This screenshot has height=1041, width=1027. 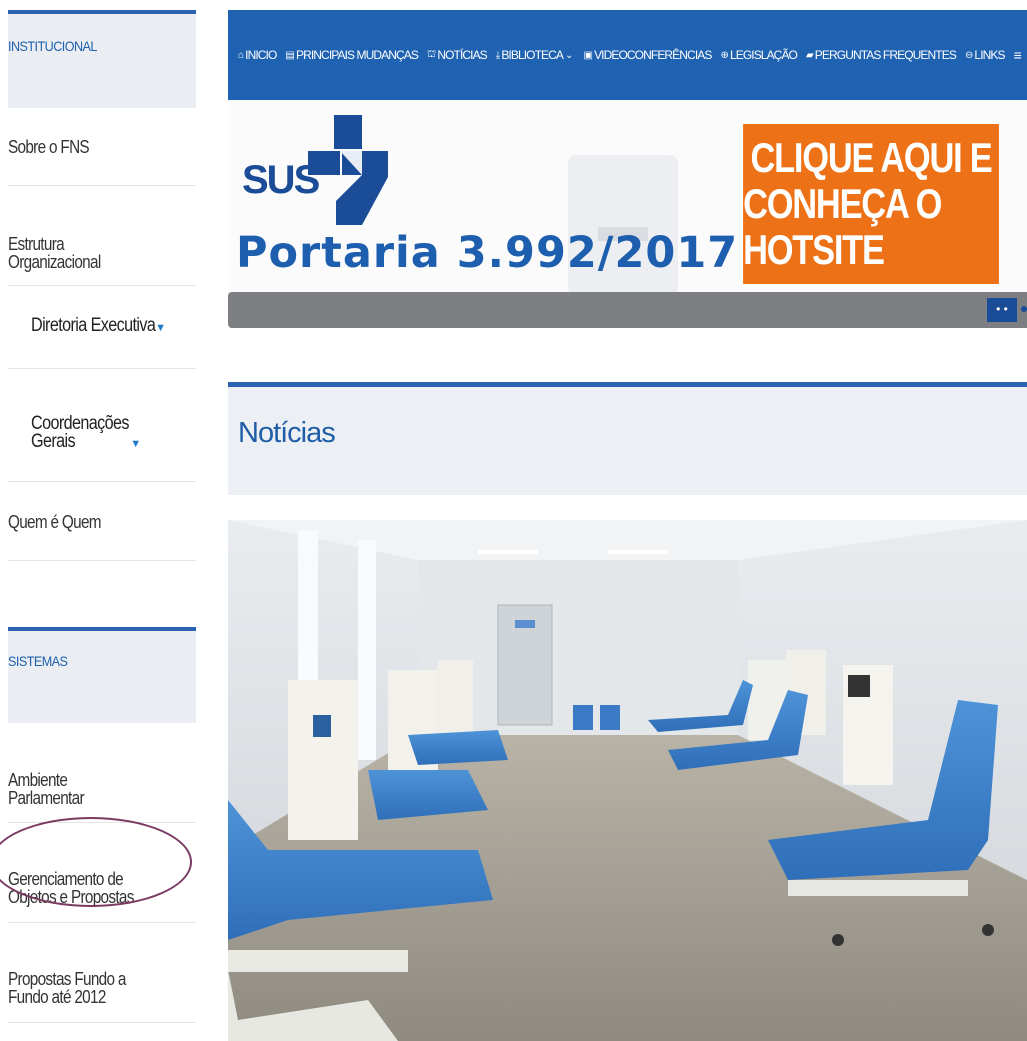 I want to click on menu-icon: ≡, so click(x=1018, y=55).